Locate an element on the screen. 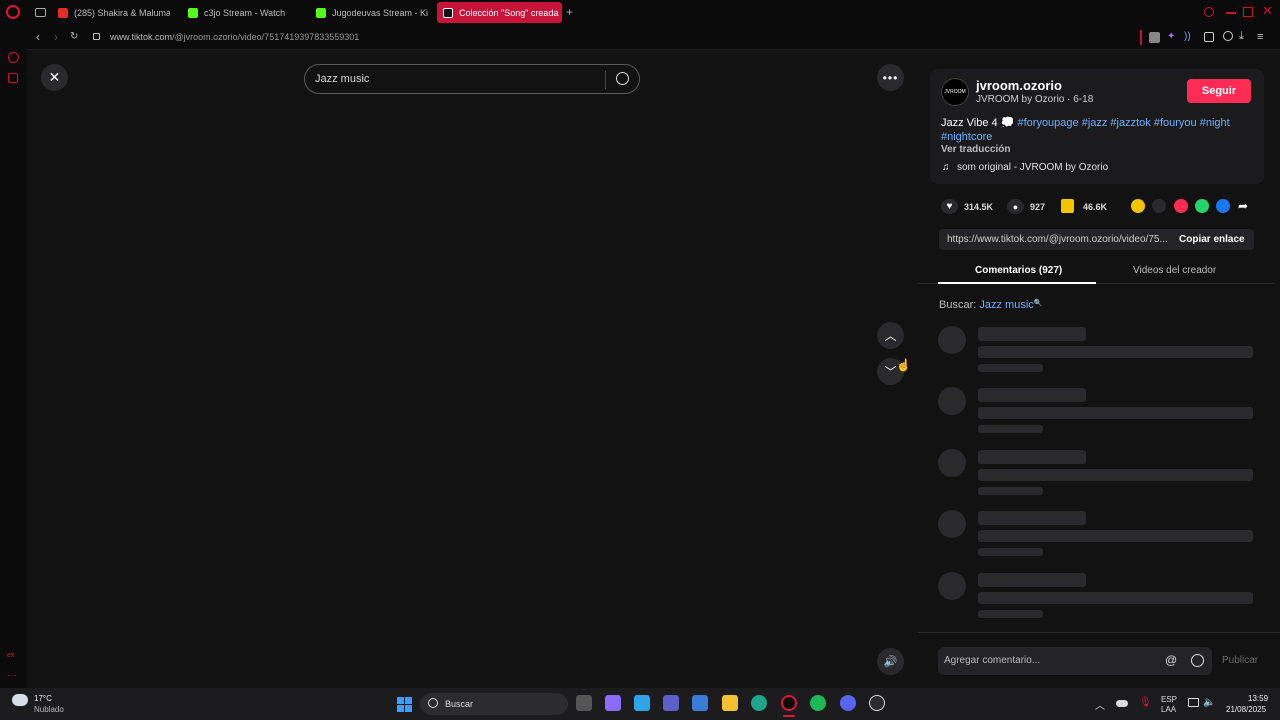 This screenshot has width=1280, height=720. username: jvroom.ozorio is located at coordinates (1019, 85).